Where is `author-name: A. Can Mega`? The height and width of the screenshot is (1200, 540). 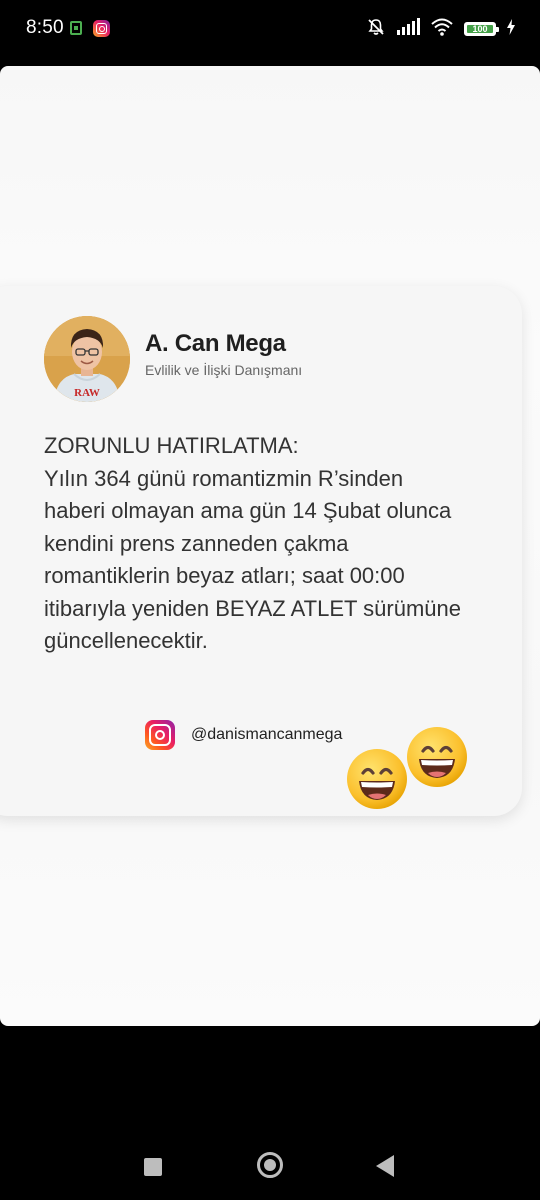
author-name: A. Can Mega is located at coordinates (215, 343).